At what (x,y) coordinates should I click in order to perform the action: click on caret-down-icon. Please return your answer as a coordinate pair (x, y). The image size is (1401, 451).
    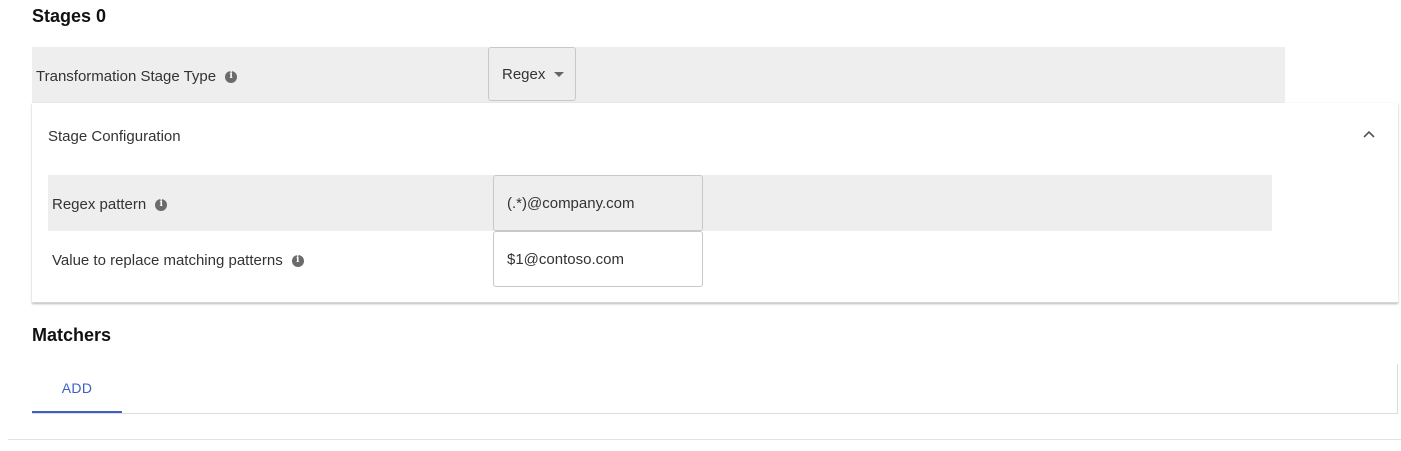
    Looking at the image, I should click on (559, 74).